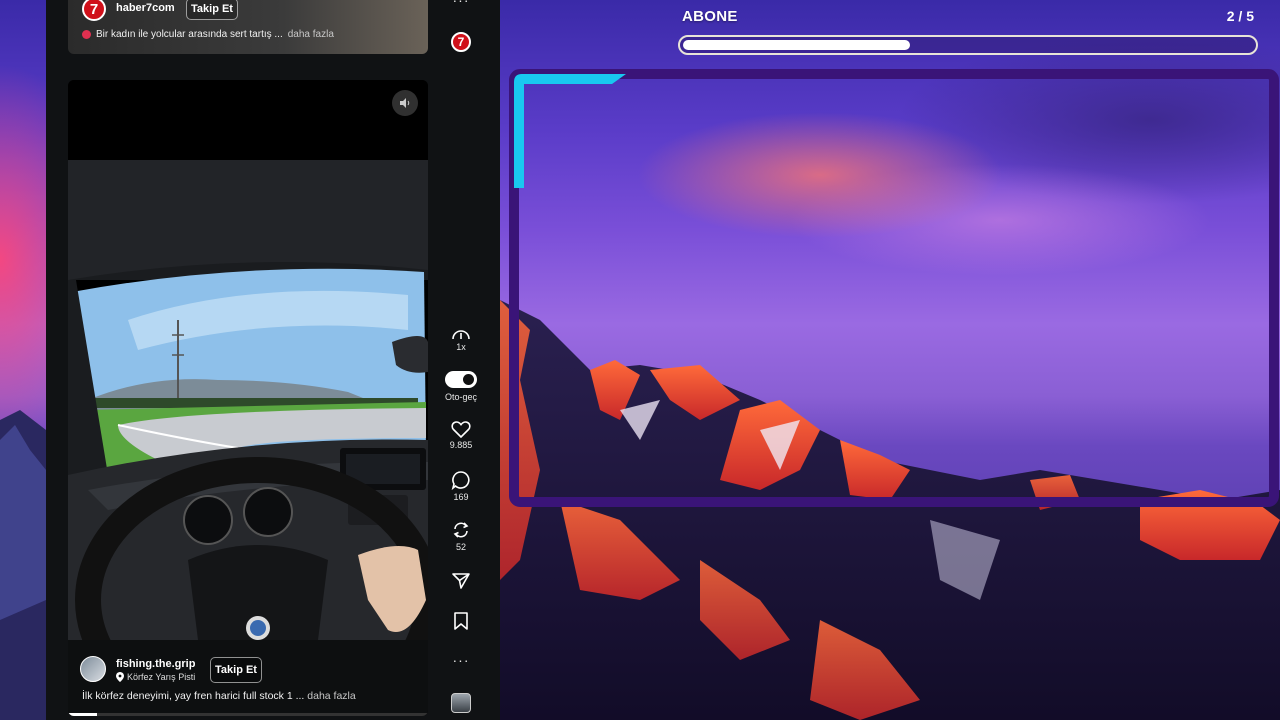 The height and width of the screenshot is (720, 1280). I want to click on playback-speed-button: 1x, so click(461, 339).